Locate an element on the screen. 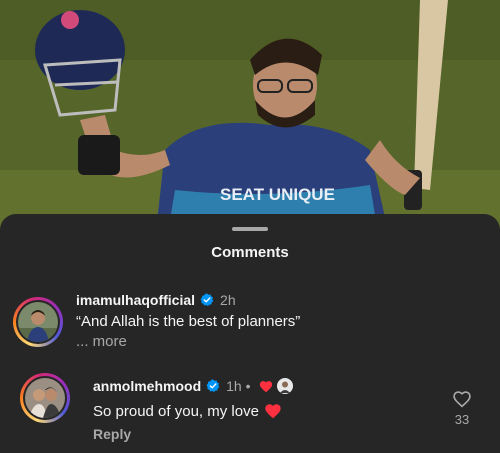  comment-timestamp: 1h • is located at coordinates (238, 386).